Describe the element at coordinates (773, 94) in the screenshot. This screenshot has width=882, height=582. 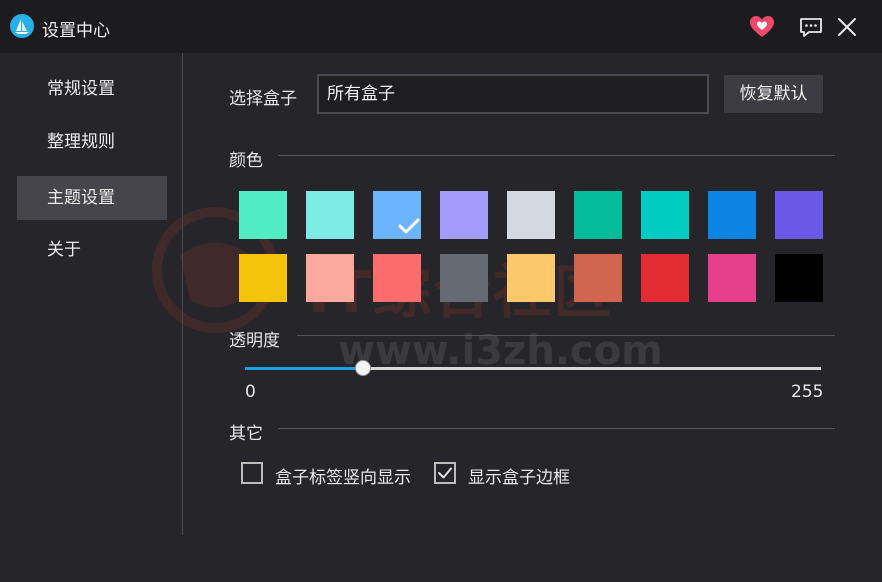
I see `reset-default-button: 恢复默认` at that location.